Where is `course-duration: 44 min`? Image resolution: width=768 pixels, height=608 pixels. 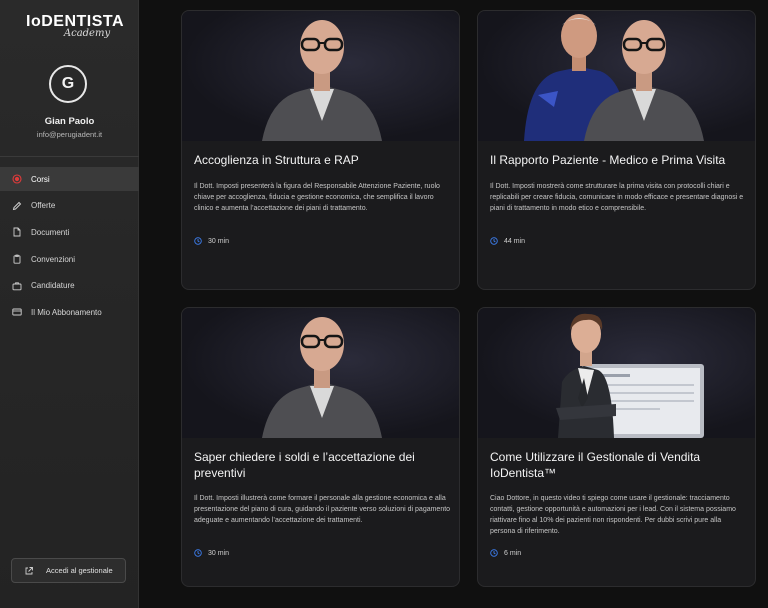 course-duration: 44 min is located at coordinates (507, 241).